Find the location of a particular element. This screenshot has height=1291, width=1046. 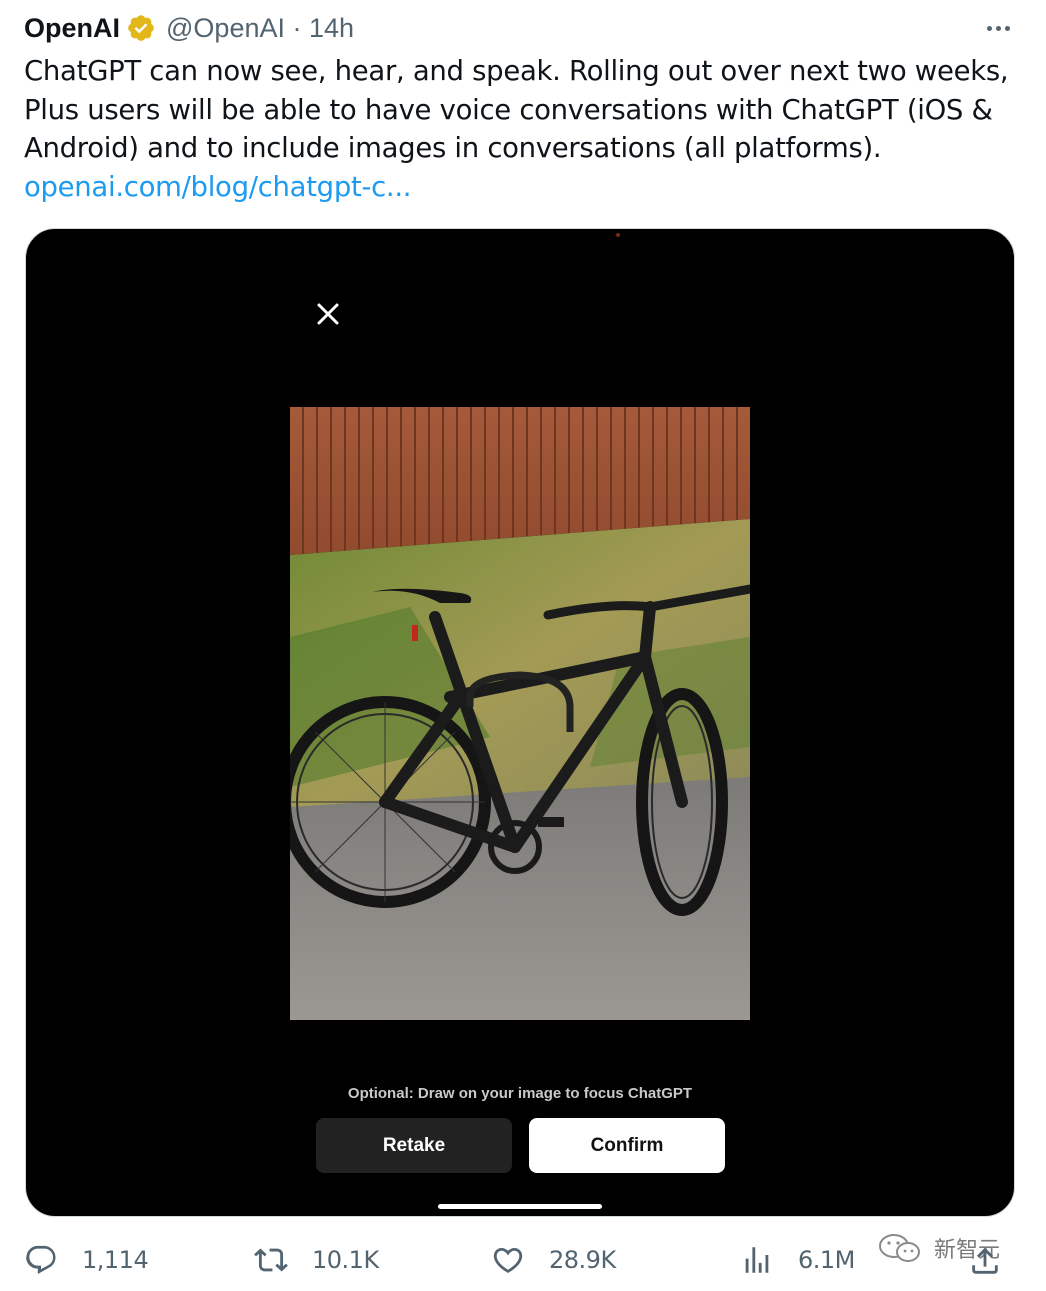

like-button: 28.9K is located at coordinates (553, 1260).